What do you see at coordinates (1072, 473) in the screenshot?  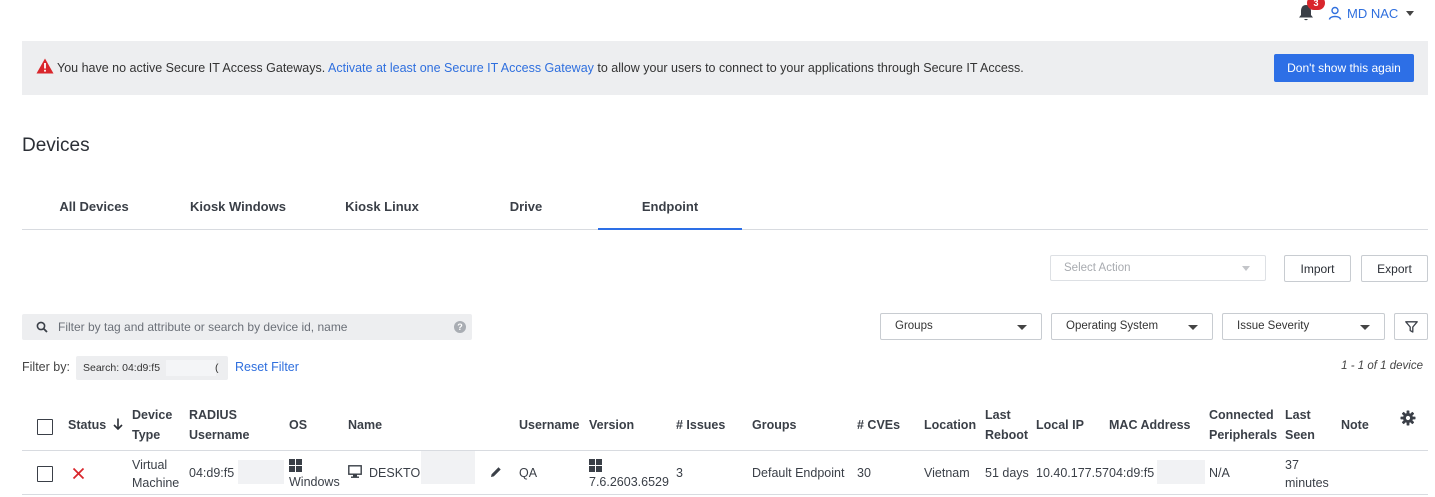 I see `cell-local-ip: 10.40.177.57` at bounding box center [1072, 473].